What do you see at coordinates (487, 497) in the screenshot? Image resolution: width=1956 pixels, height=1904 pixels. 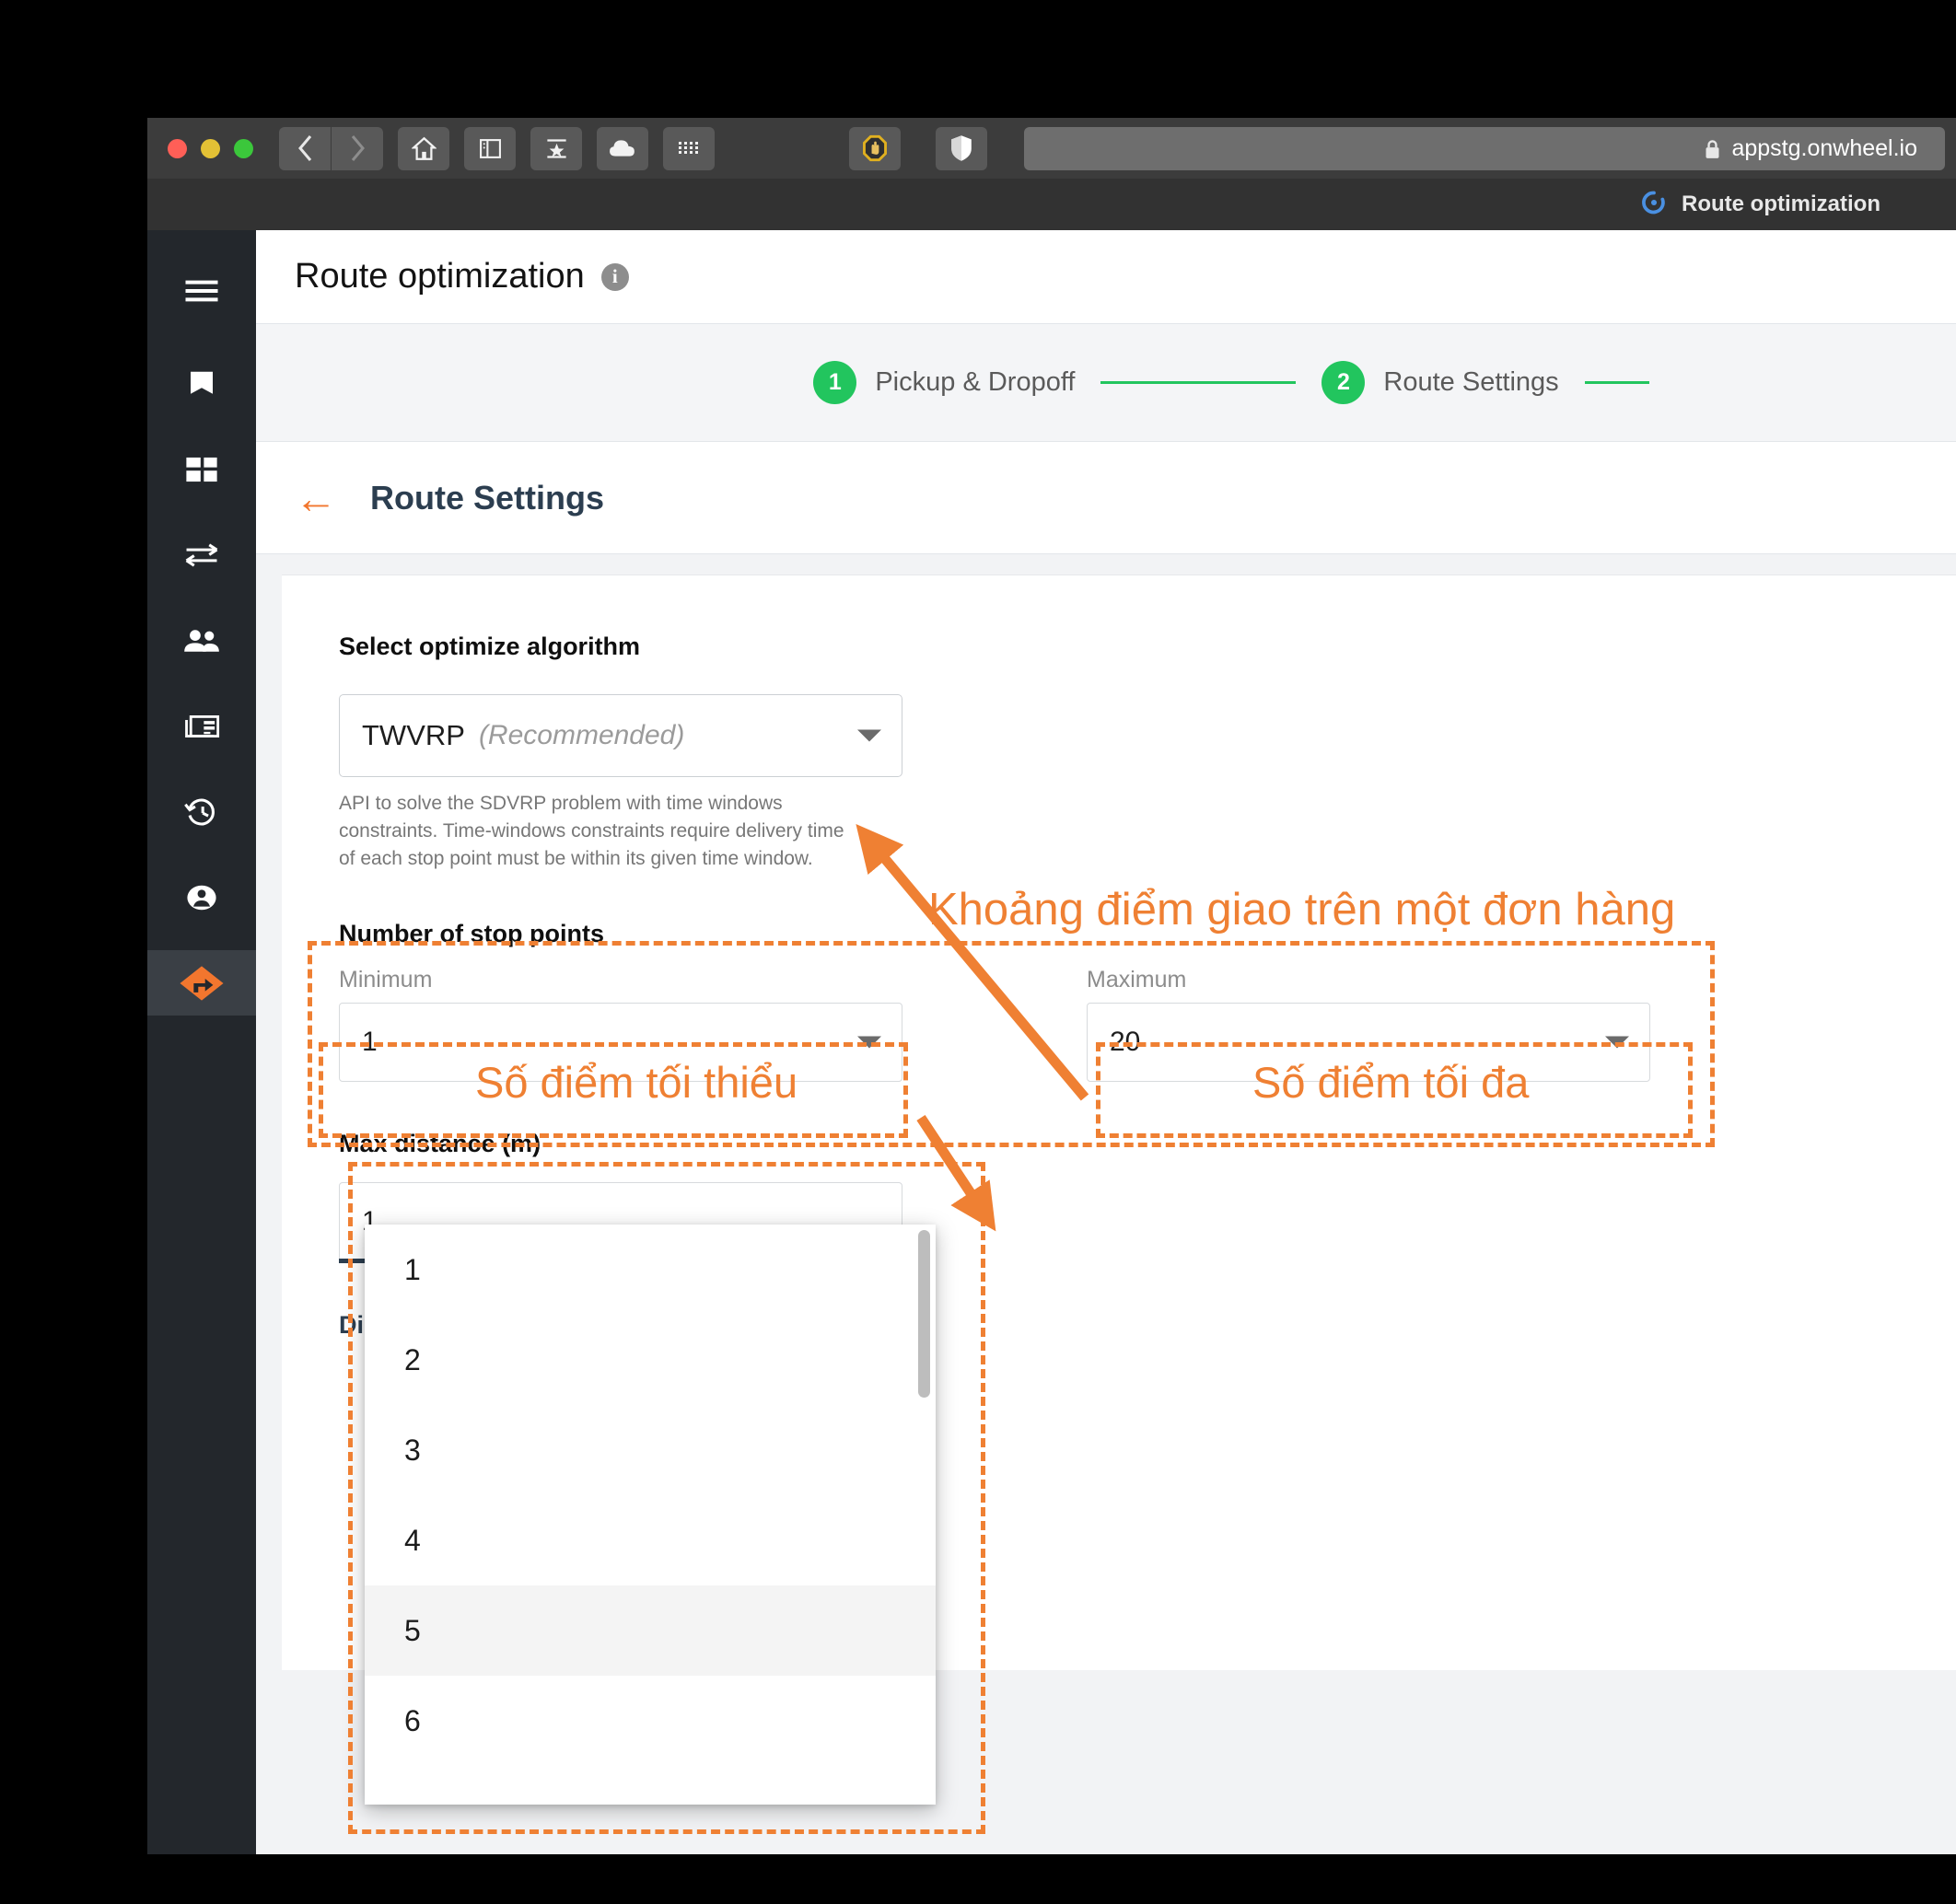 I see `section-title: Route Settings` at bounding box center [487, 497].